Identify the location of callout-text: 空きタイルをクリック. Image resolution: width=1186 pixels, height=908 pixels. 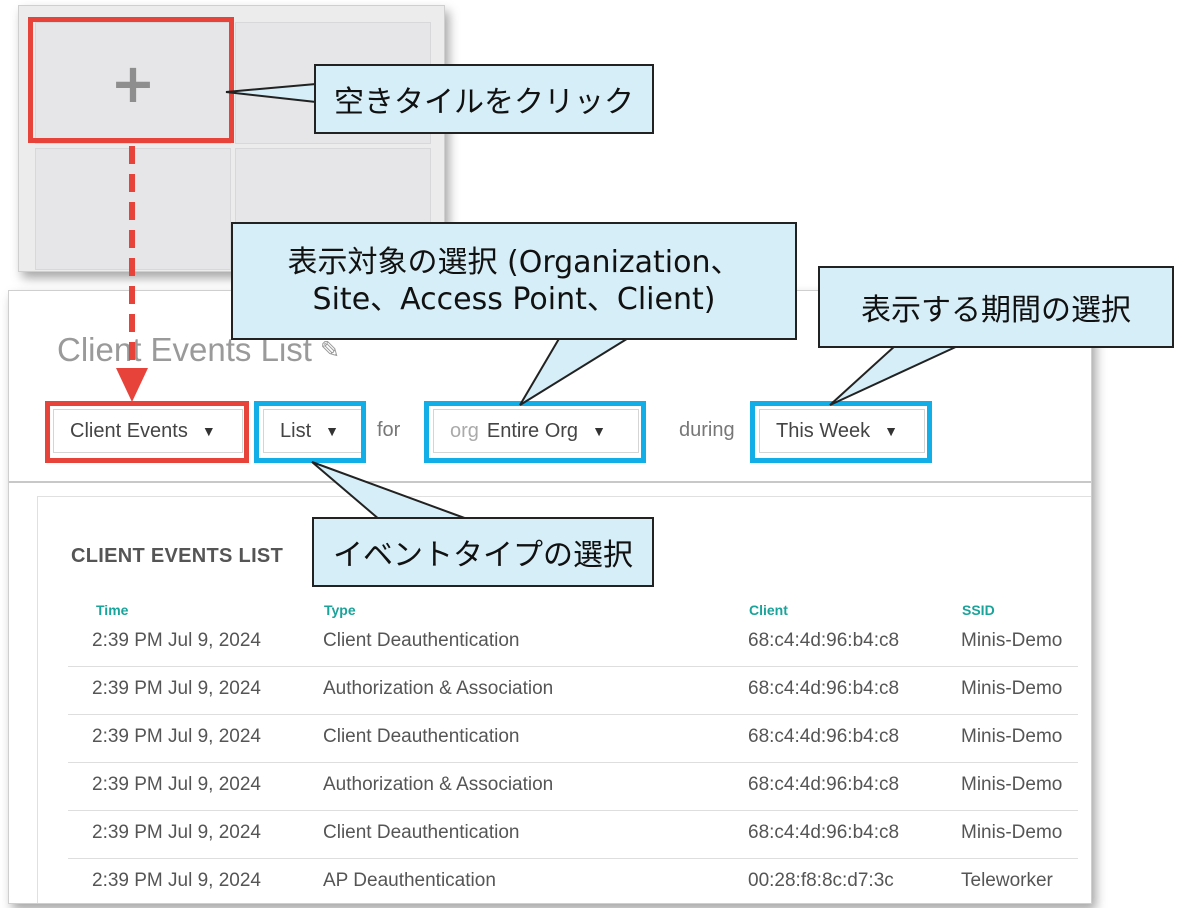
(484, 102).